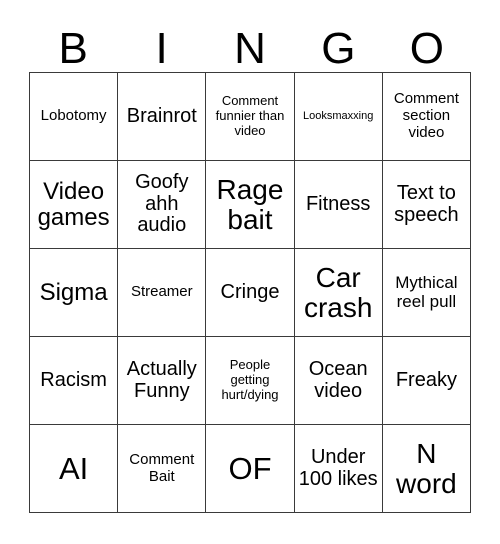 The image size is (500, 544). I want to click on bingo-cell-r4c1: Racism, so click(74, 381).